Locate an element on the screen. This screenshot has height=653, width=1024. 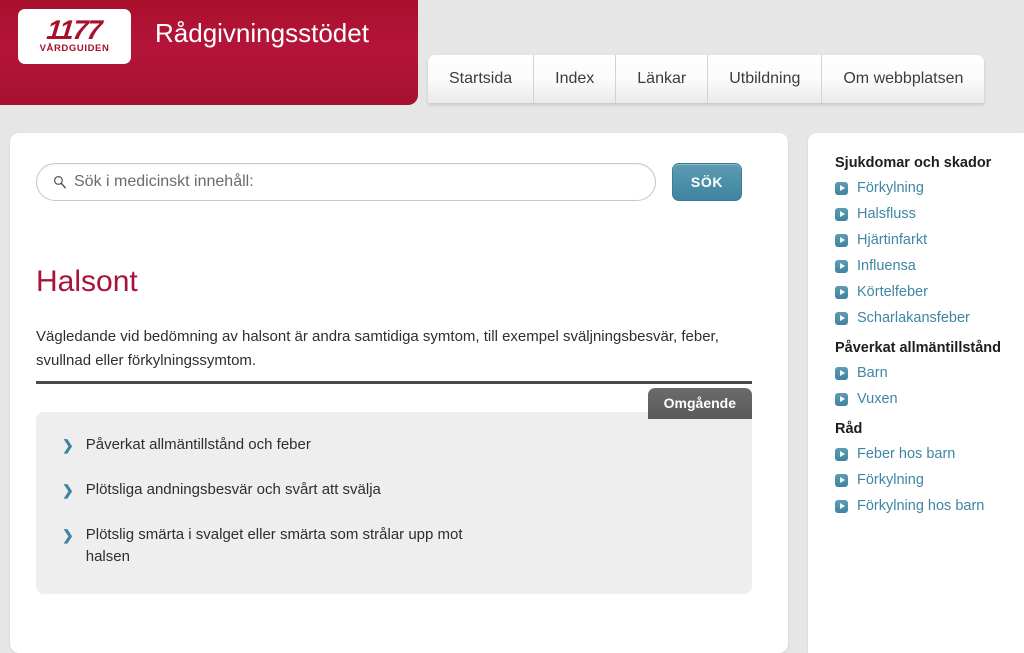
sidebar-link-label: Hjärtinfarkt is located at coordinates (892, 240).